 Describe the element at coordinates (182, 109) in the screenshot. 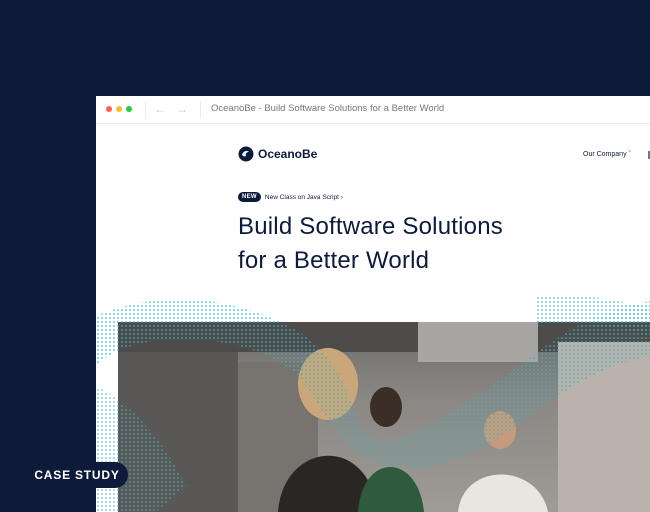

I see `forward-arrow-icon: →` at that location.